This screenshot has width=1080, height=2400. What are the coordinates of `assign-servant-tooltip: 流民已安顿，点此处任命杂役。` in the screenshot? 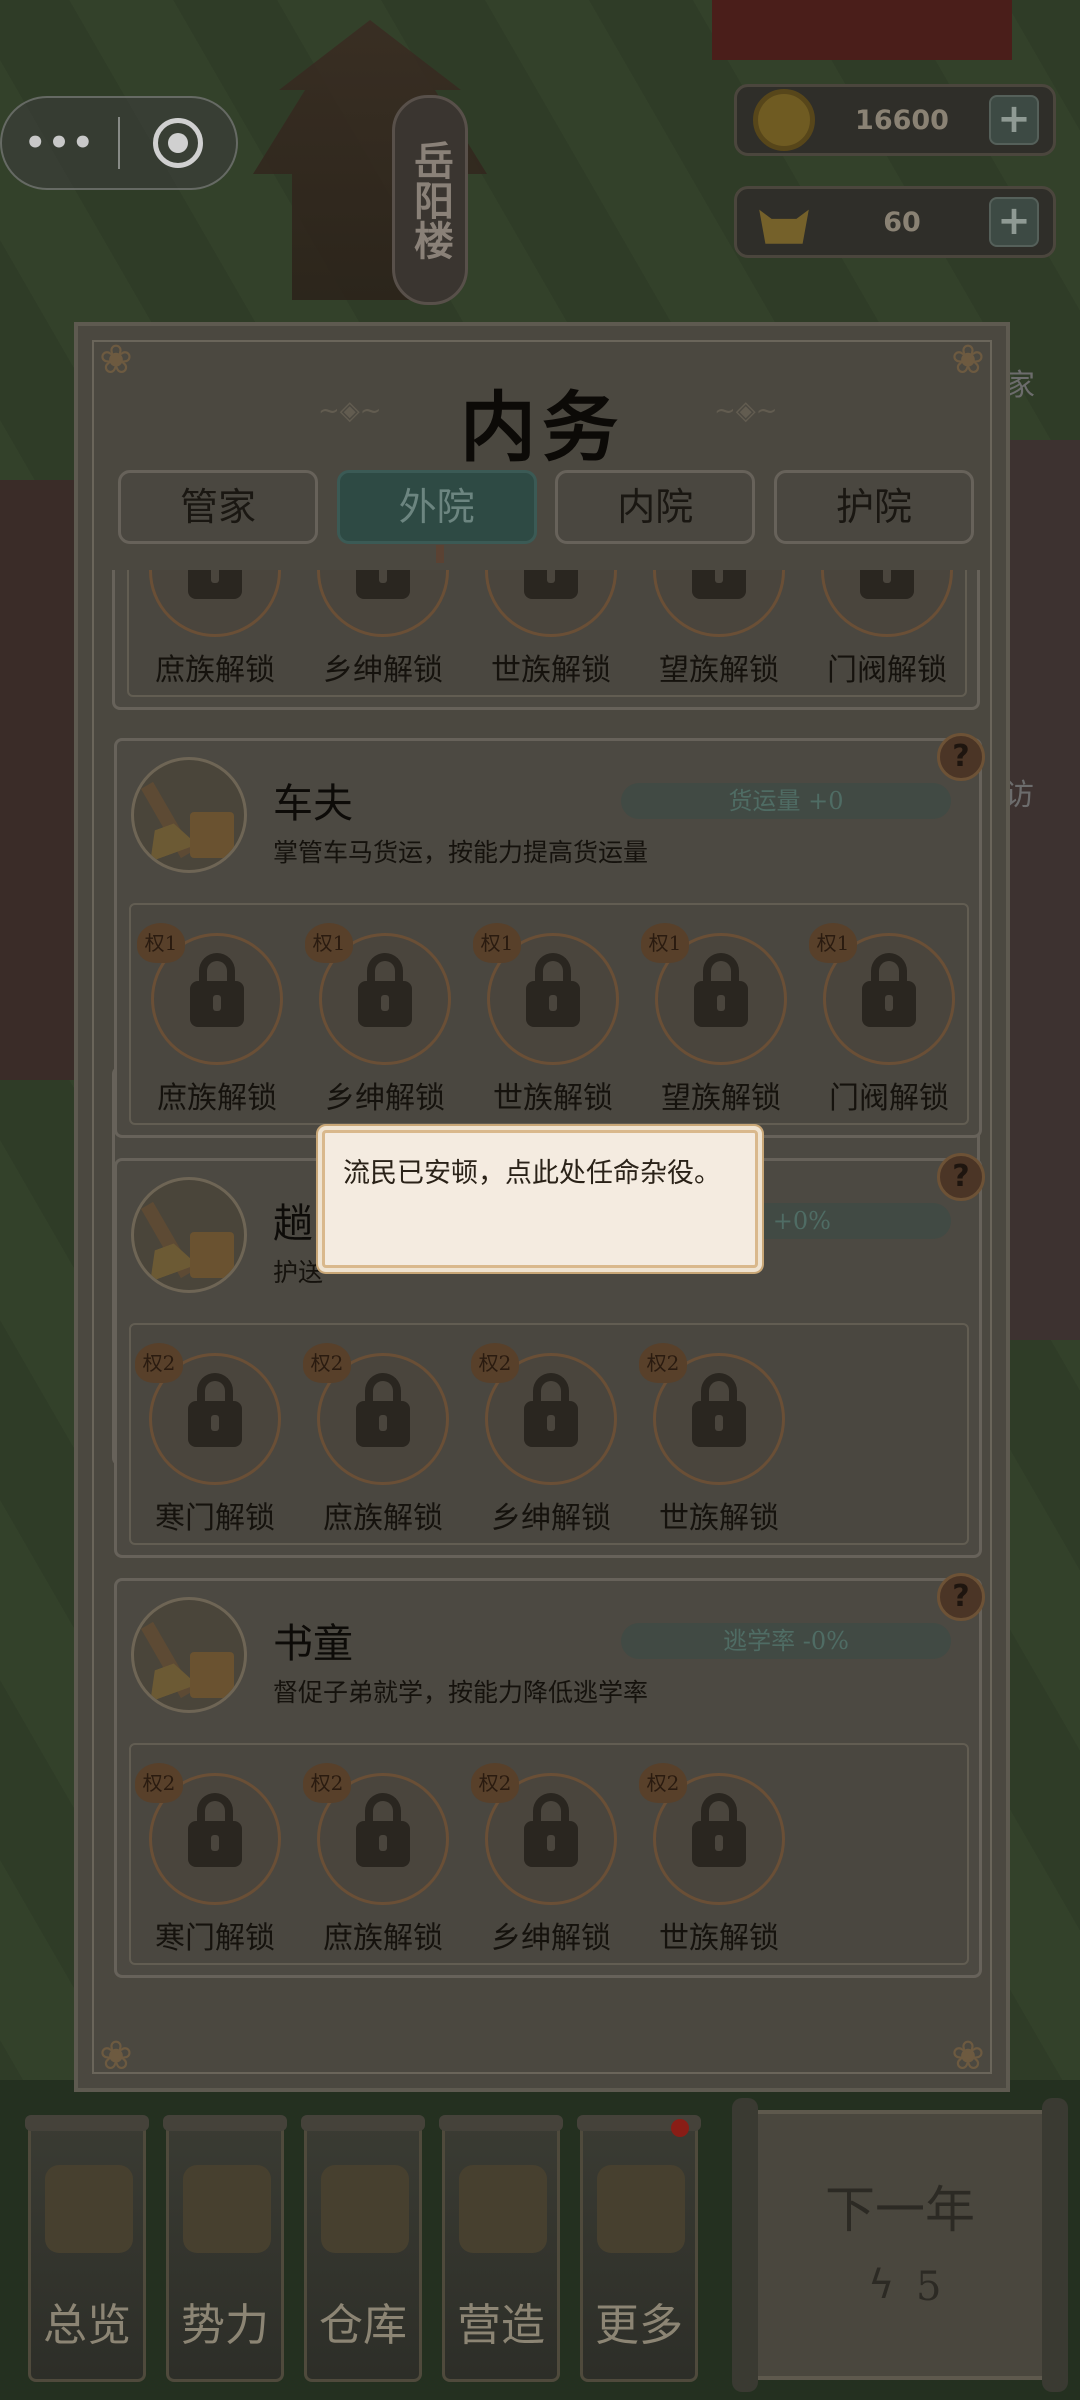 It's located at (540, 1199).